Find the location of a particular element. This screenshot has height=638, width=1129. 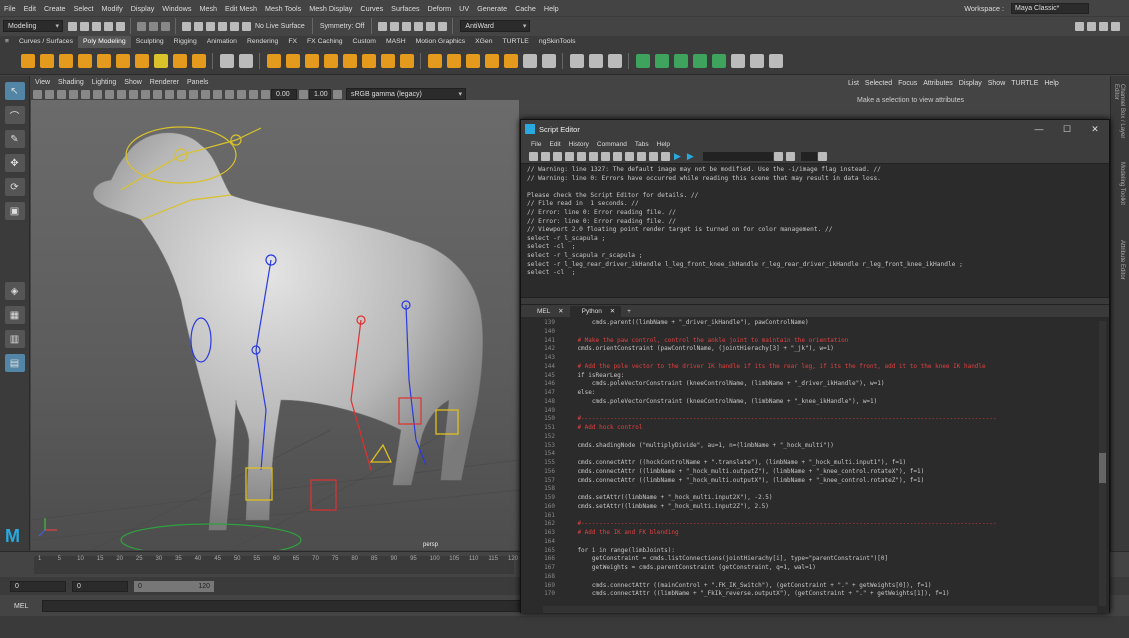

code-line: for i in range(limbJoints): is located at coordinates (827, 551).